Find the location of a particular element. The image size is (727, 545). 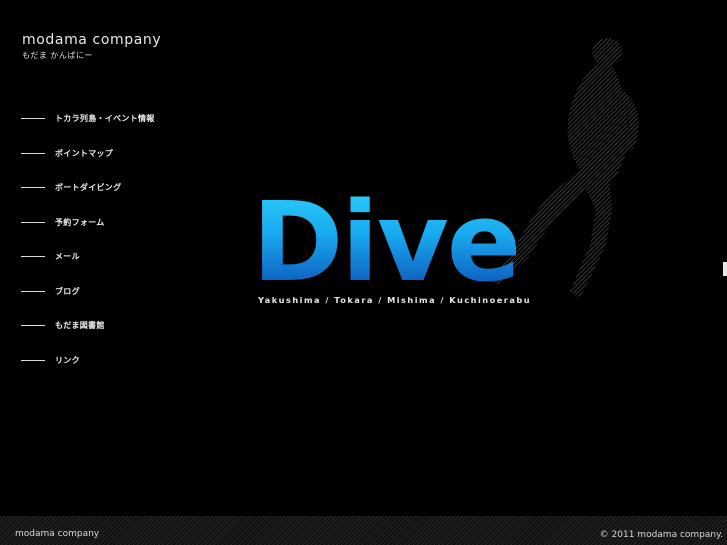

nav-item-tokara-events: トカラ列島・イベント情報 is located at coordinates (88, 118).